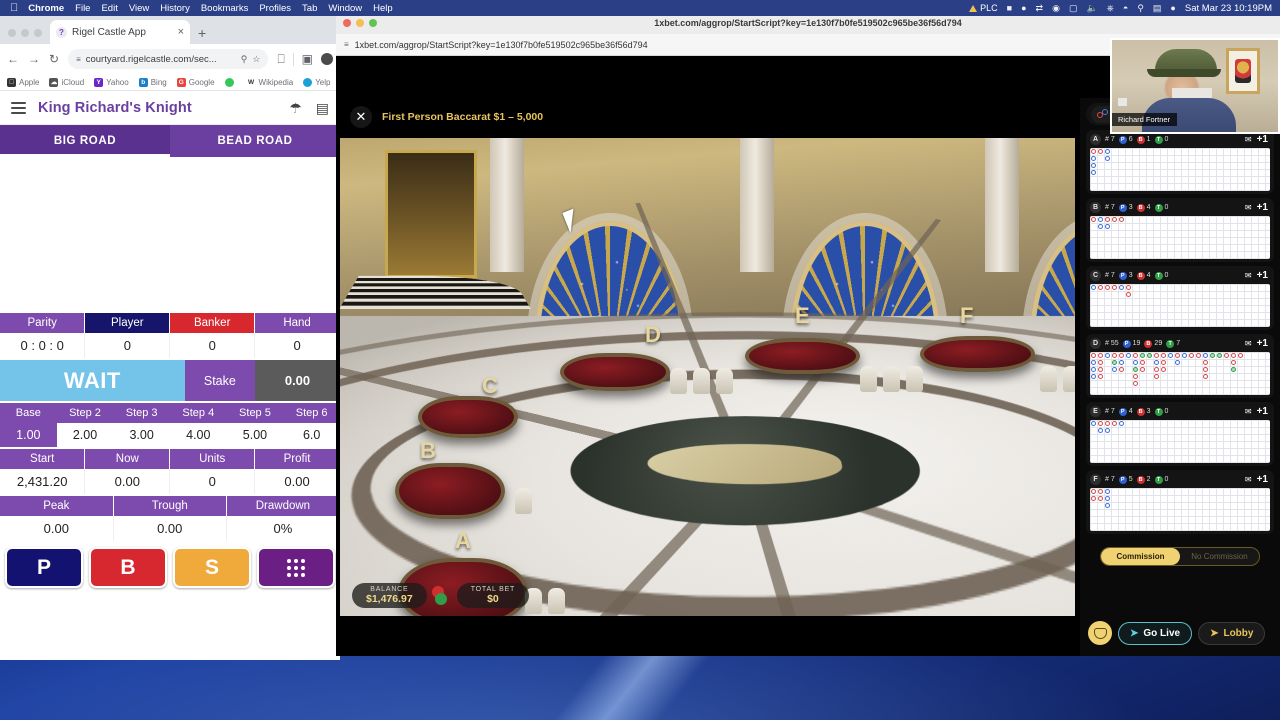 Image resolution: width=1280 pixels, height=720 pixels. I want to click on browser-tab-rigel-castle-app: ? Rigel Castle App ×, so click(120, 32).